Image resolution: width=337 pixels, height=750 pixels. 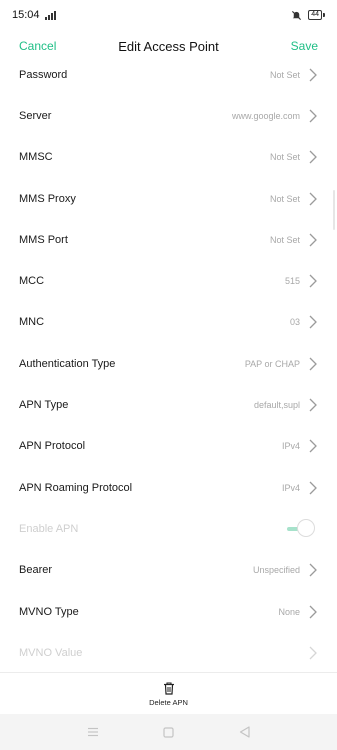 I want to click on status-left: 15:04, so click(x=34, y=15).